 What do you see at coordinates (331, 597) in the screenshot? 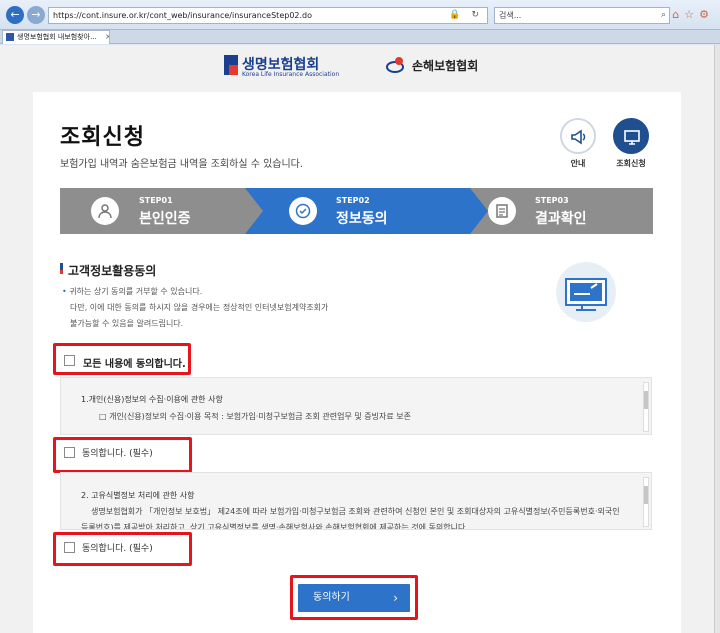
I see `submit-label: 동의하기` at bounding box center [331, 597].